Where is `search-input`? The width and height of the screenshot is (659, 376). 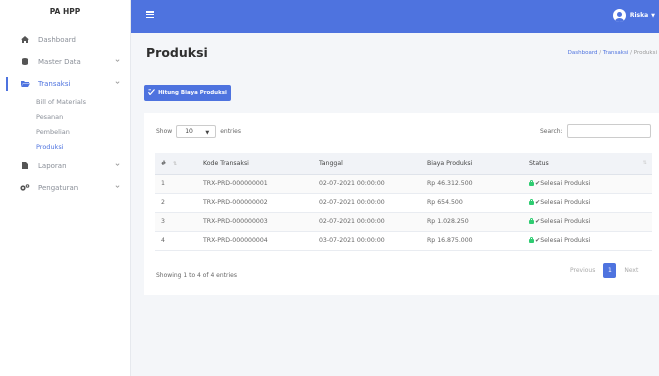
search-input is located at coordinates (608, 131).